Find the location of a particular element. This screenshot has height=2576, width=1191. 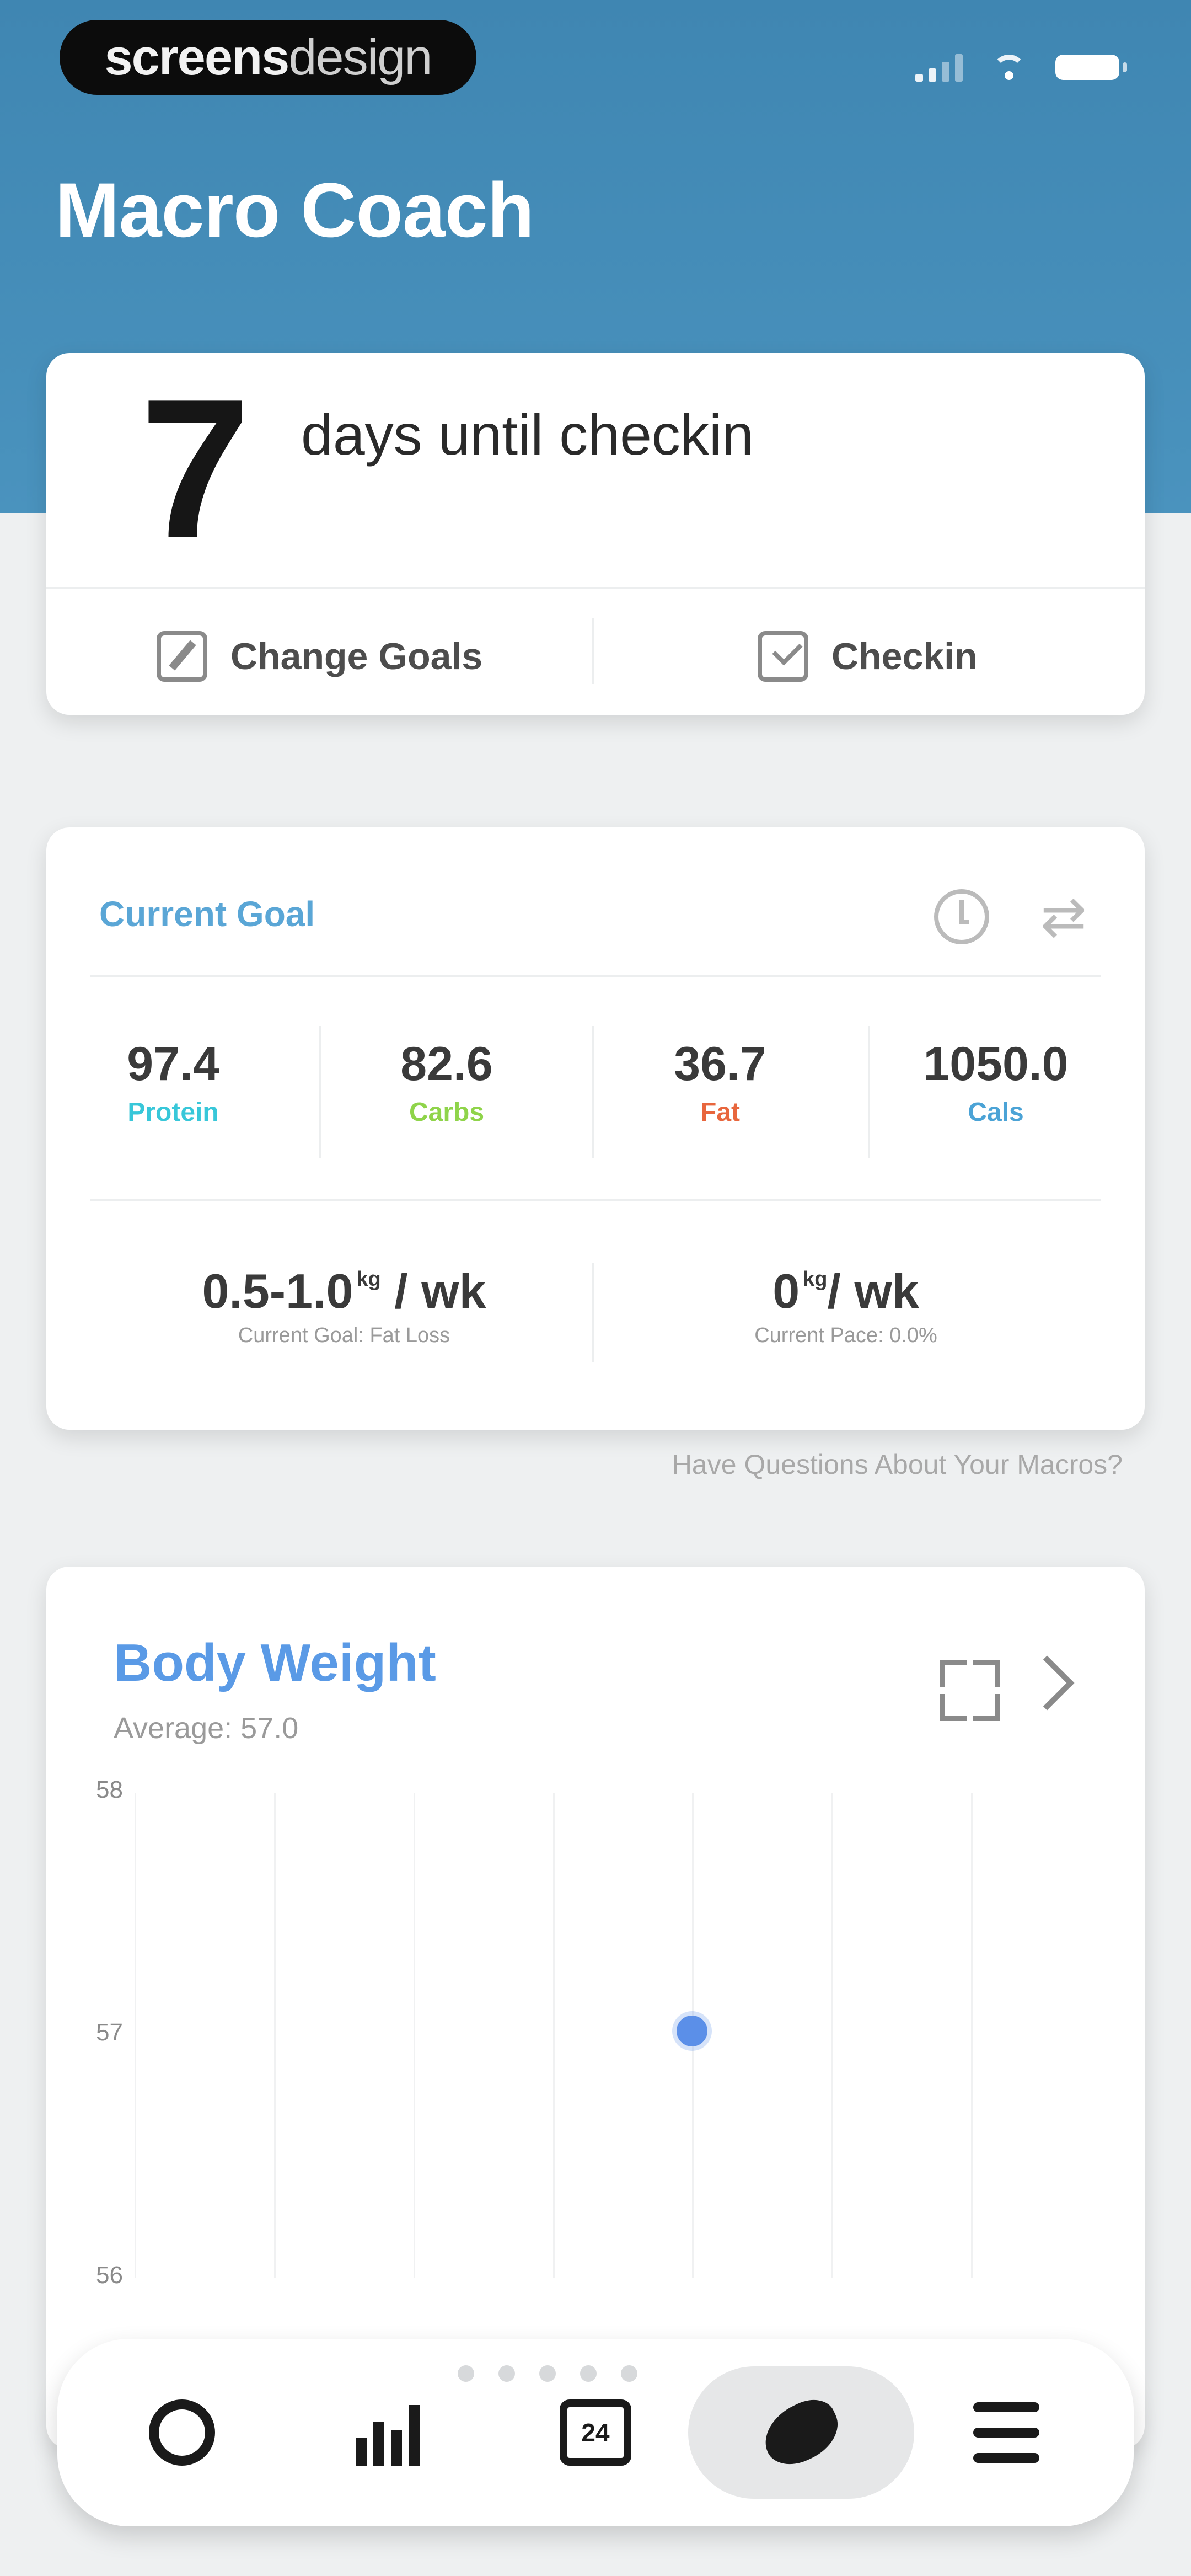

macro-carbs: 82.6 Carbs is located at coordinates (447, 1082).